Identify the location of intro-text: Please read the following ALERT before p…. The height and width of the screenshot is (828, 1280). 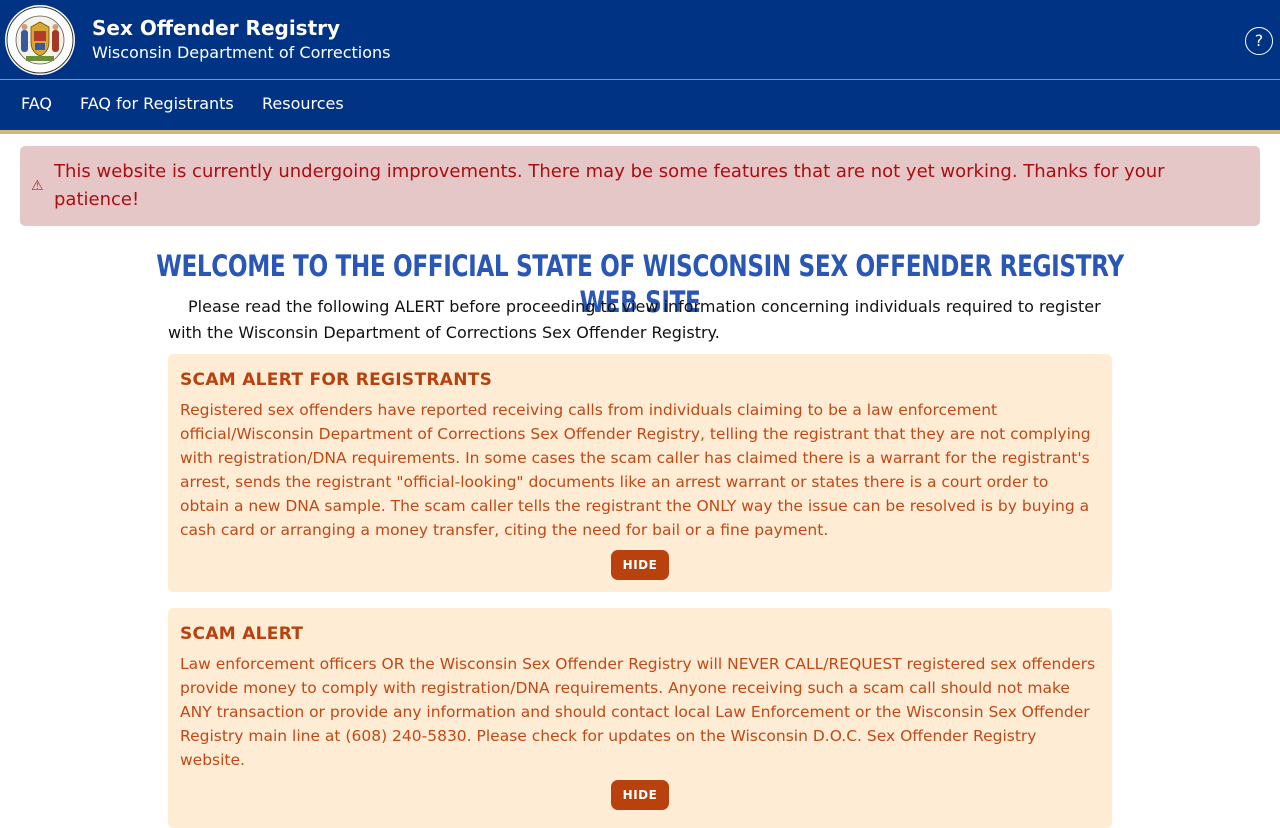
(634, 319).